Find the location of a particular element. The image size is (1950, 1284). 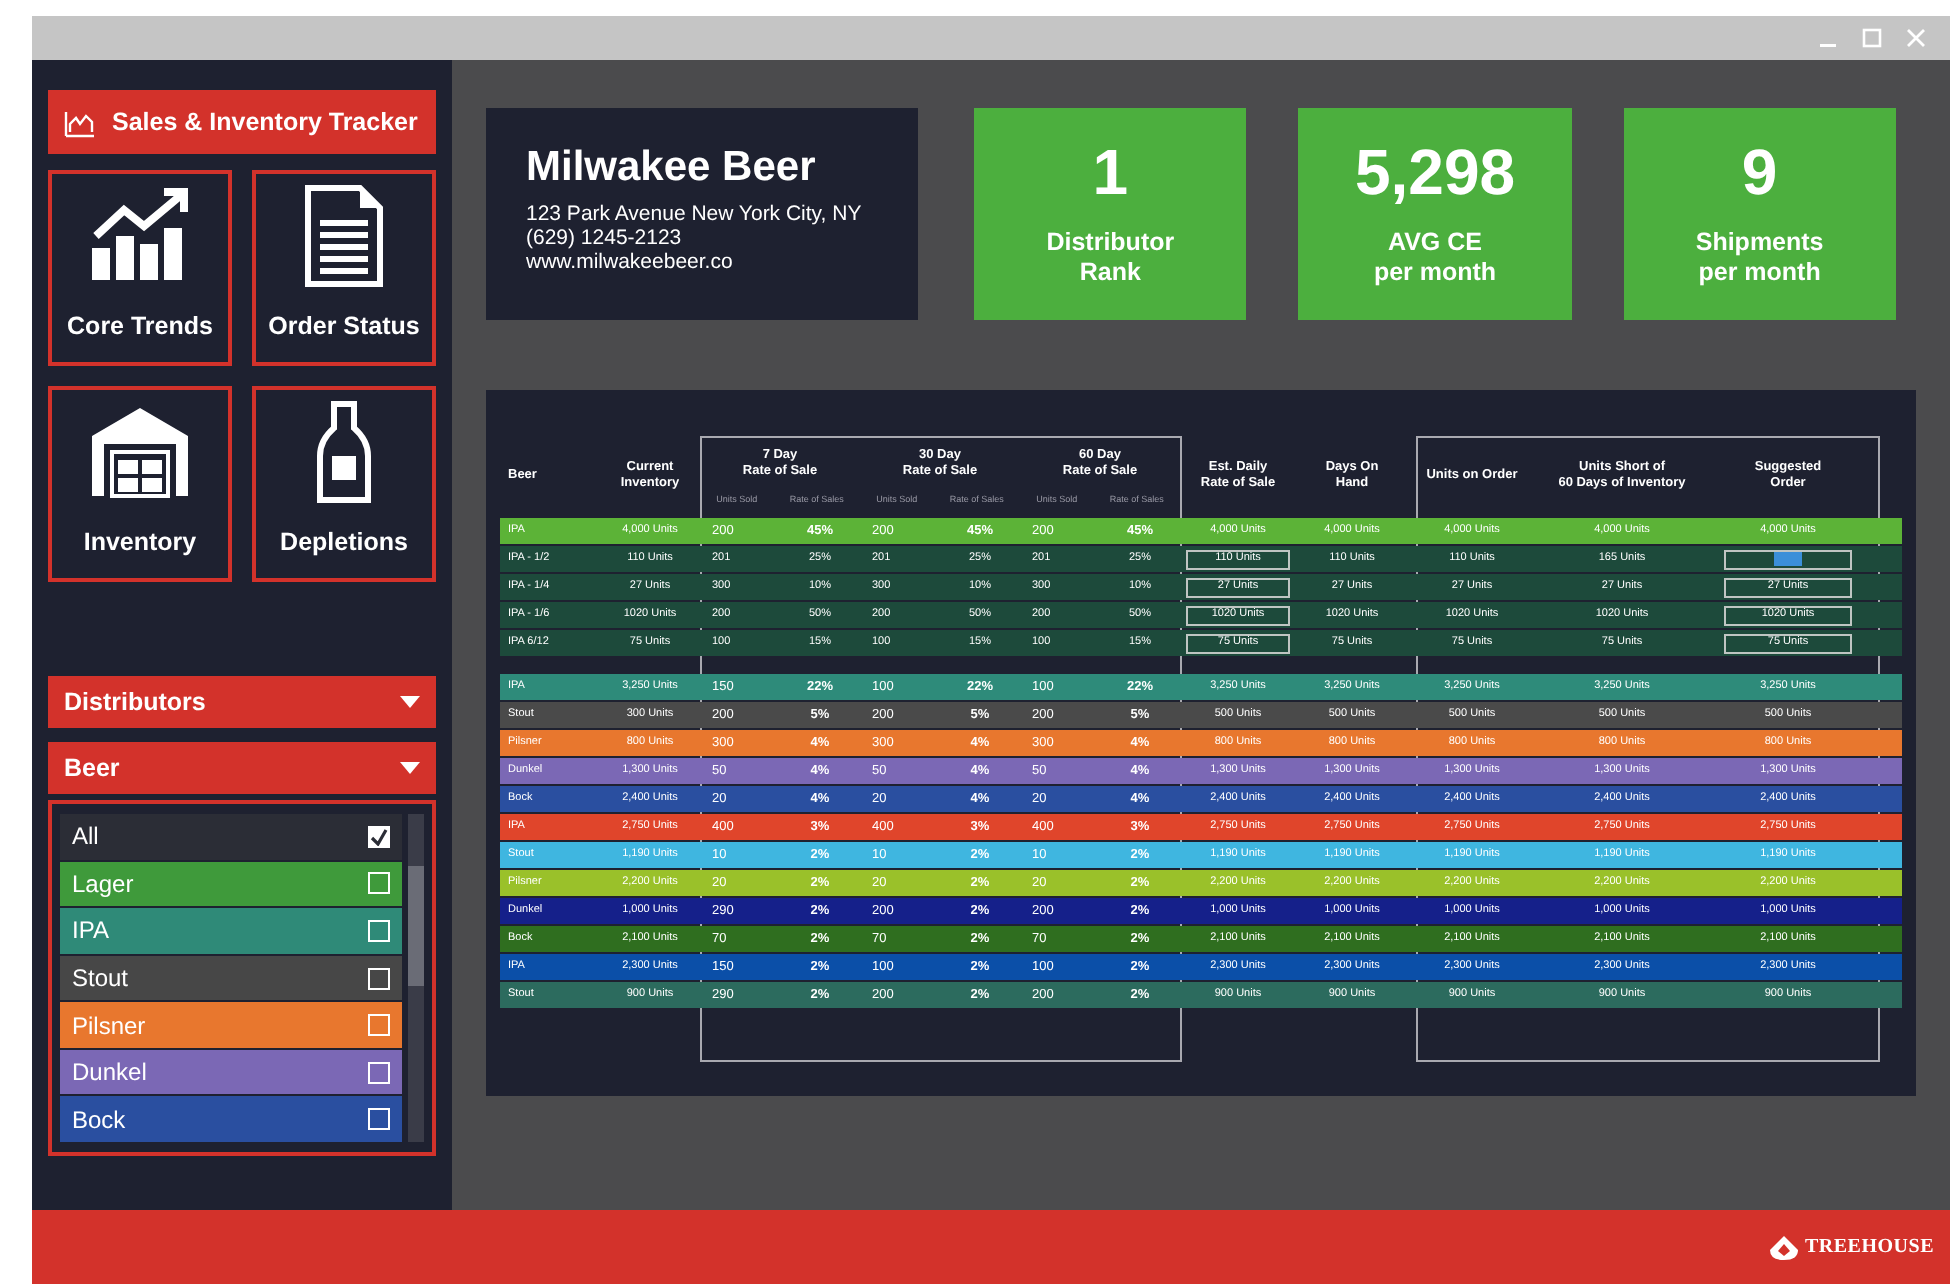

stat-value: 1 is located at coordinates (1110, 172).